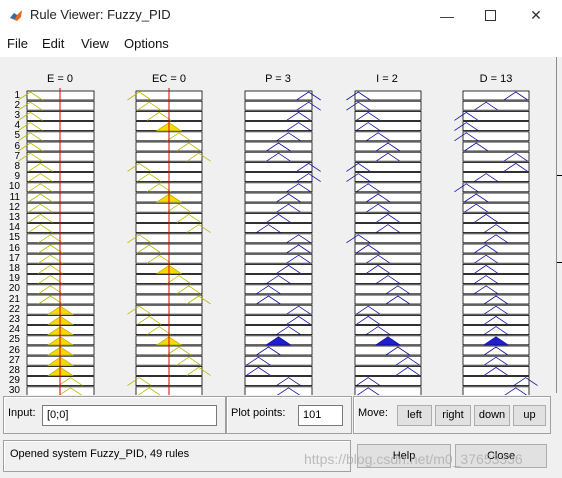  Describe the element at coordinates (453, 415) in the screenshot. I see `move-right-button: right` at that location.